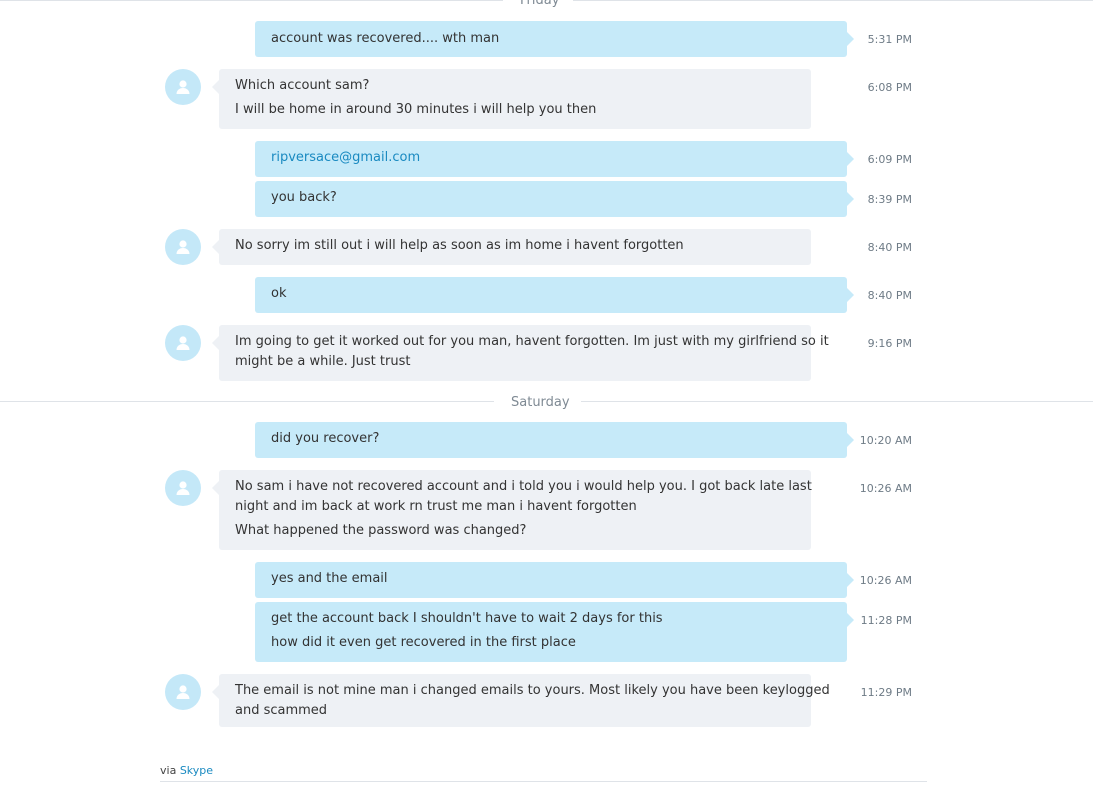 This screenshot has width=1093, height=786. What do you see at coordinates (304, 197) in the screenshot?
I see `message-text: you back?` at bounding box center [304, 197].